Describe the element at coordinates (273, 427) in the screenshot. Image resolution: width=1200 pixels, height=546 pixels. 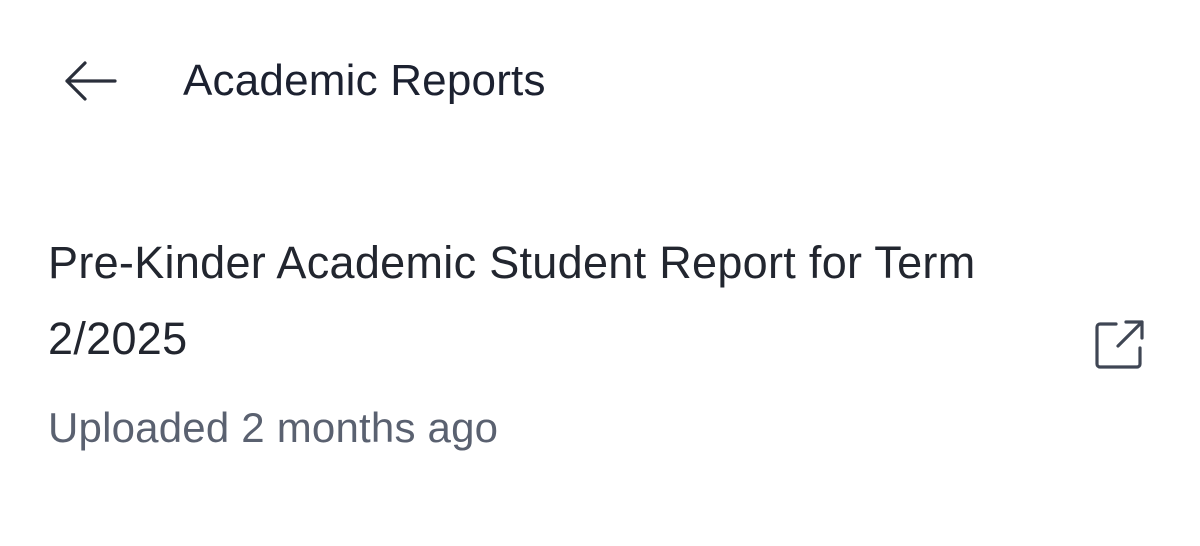
I see `report-upload-time: Uploaded 2 months ago` at that location.